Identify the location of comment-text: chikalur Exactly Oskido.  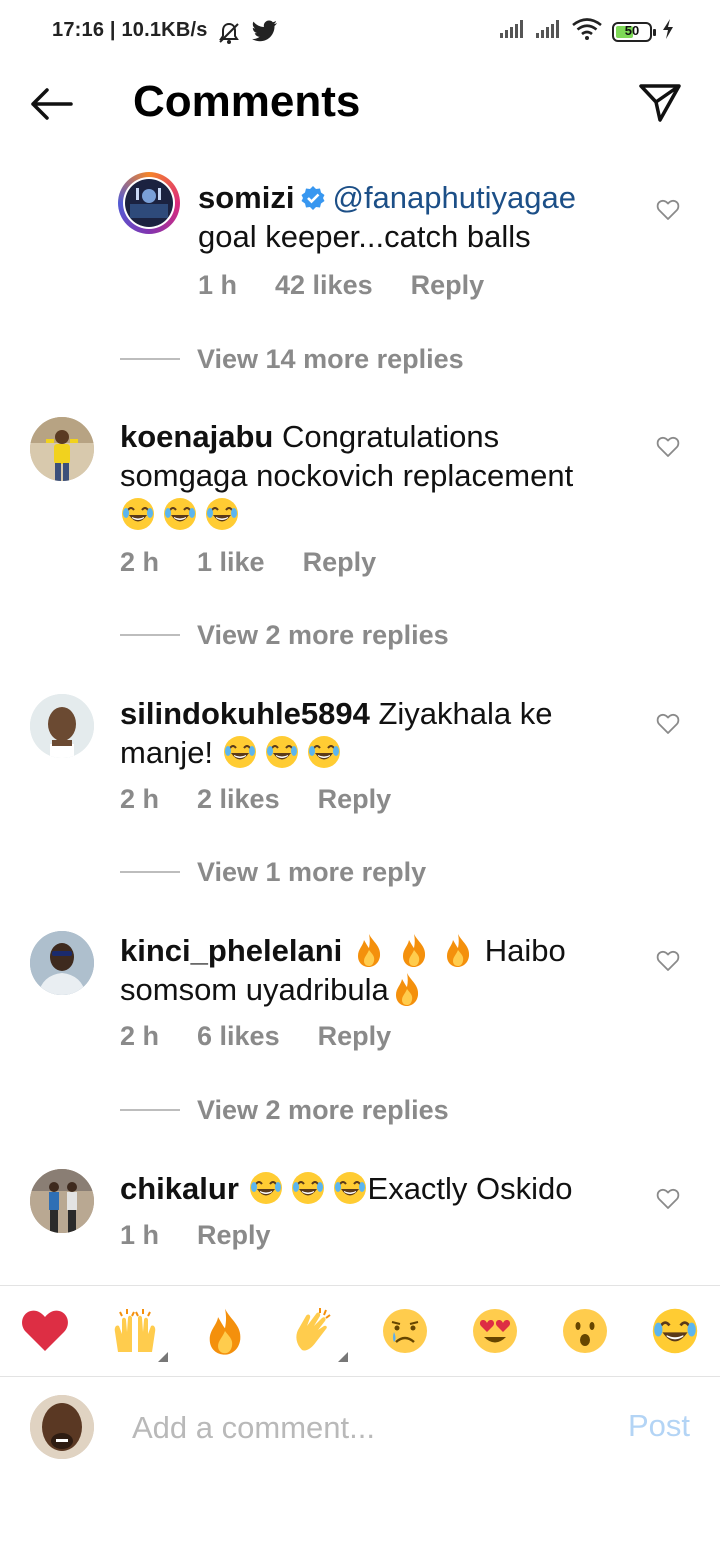
(380, 1188).